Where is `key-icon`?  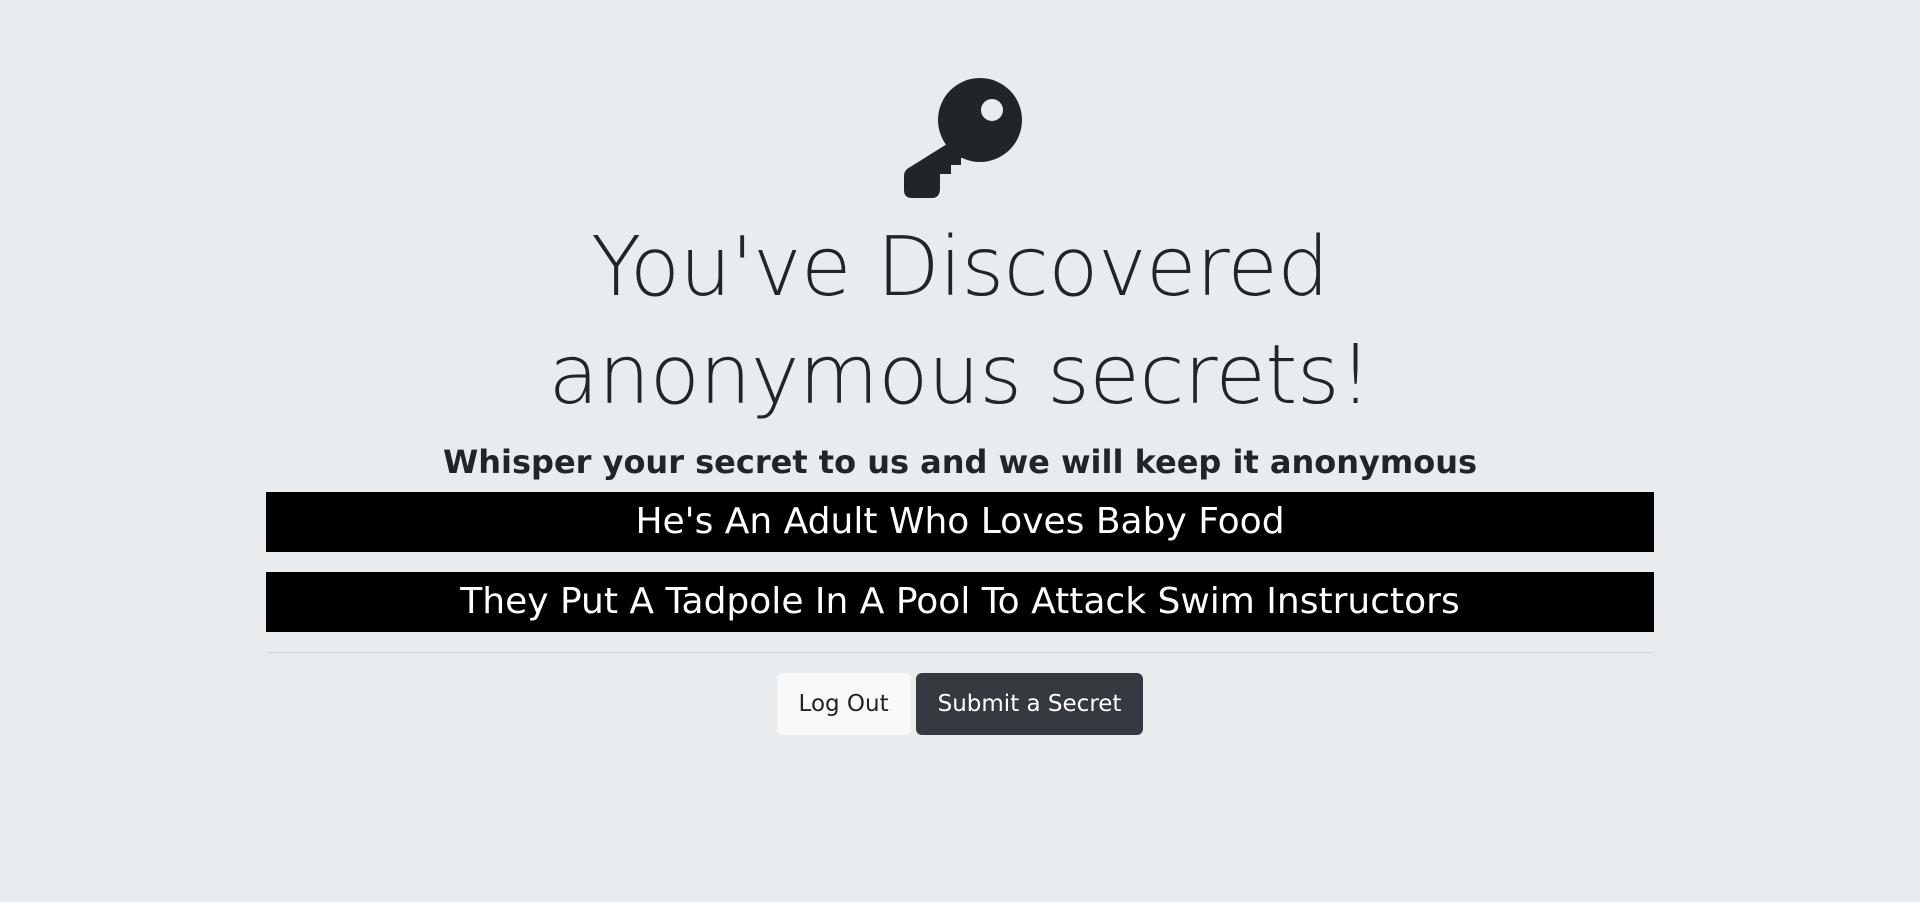 key-icon is located at coordinates (963, 138).